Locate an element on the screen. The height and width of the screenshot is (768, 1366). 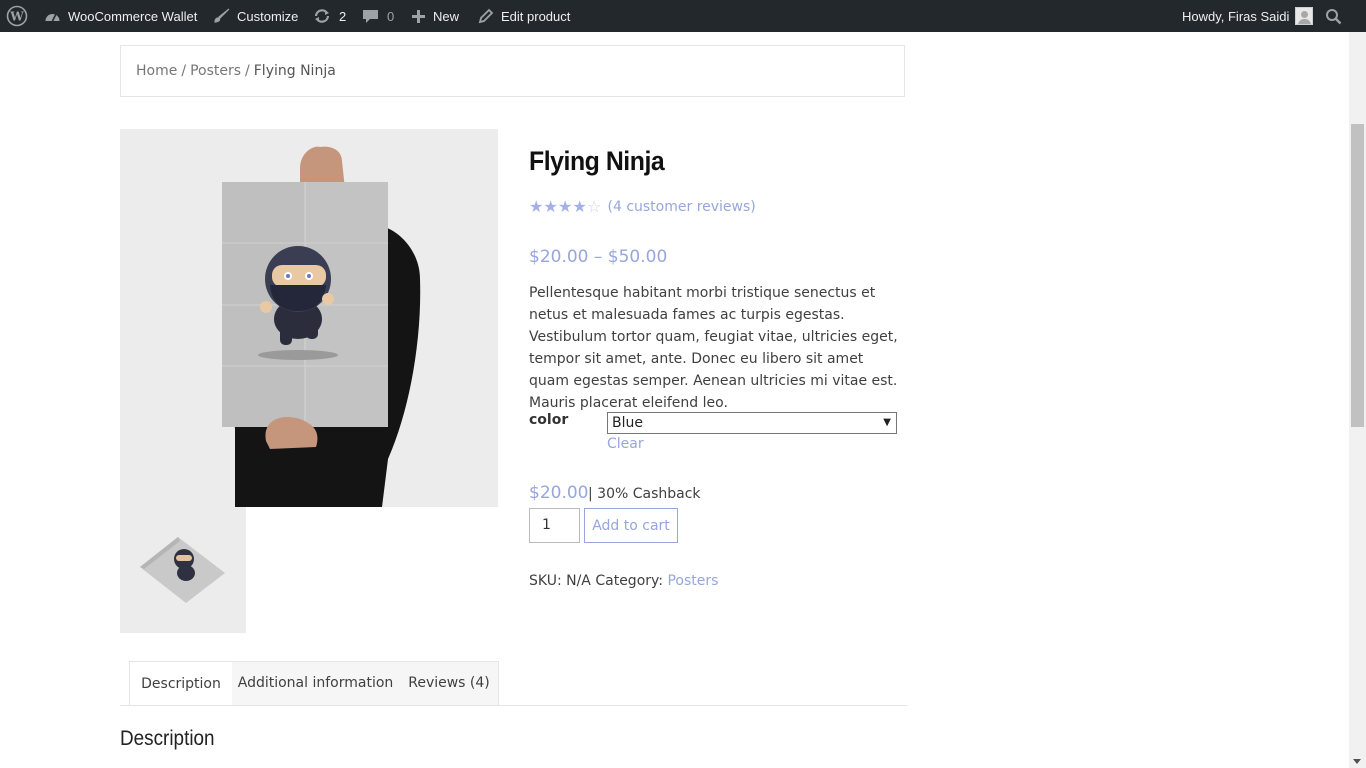
color-select: Blue ▼ is located at coordinates (752, 423).